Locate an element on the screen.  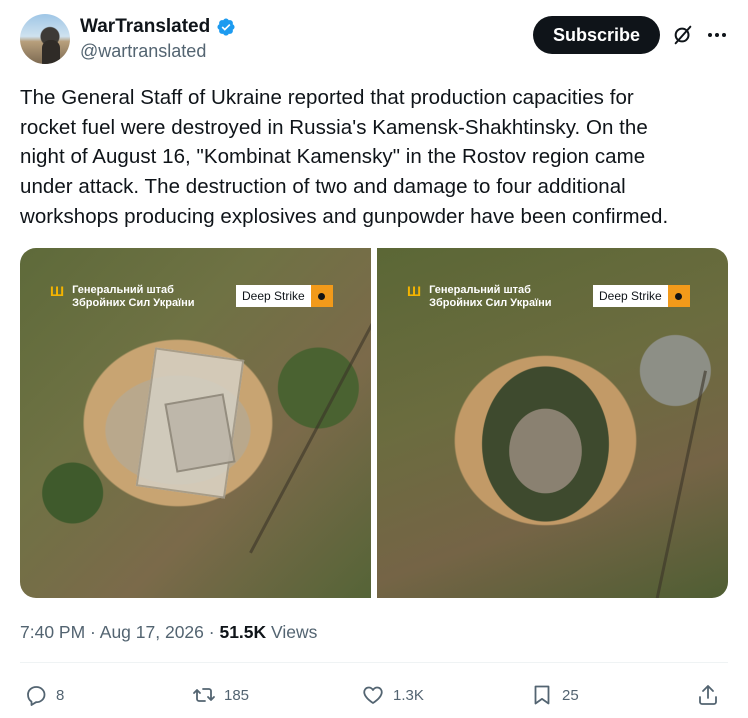
like-count: 1.3K is located at coordinates (408, 695).